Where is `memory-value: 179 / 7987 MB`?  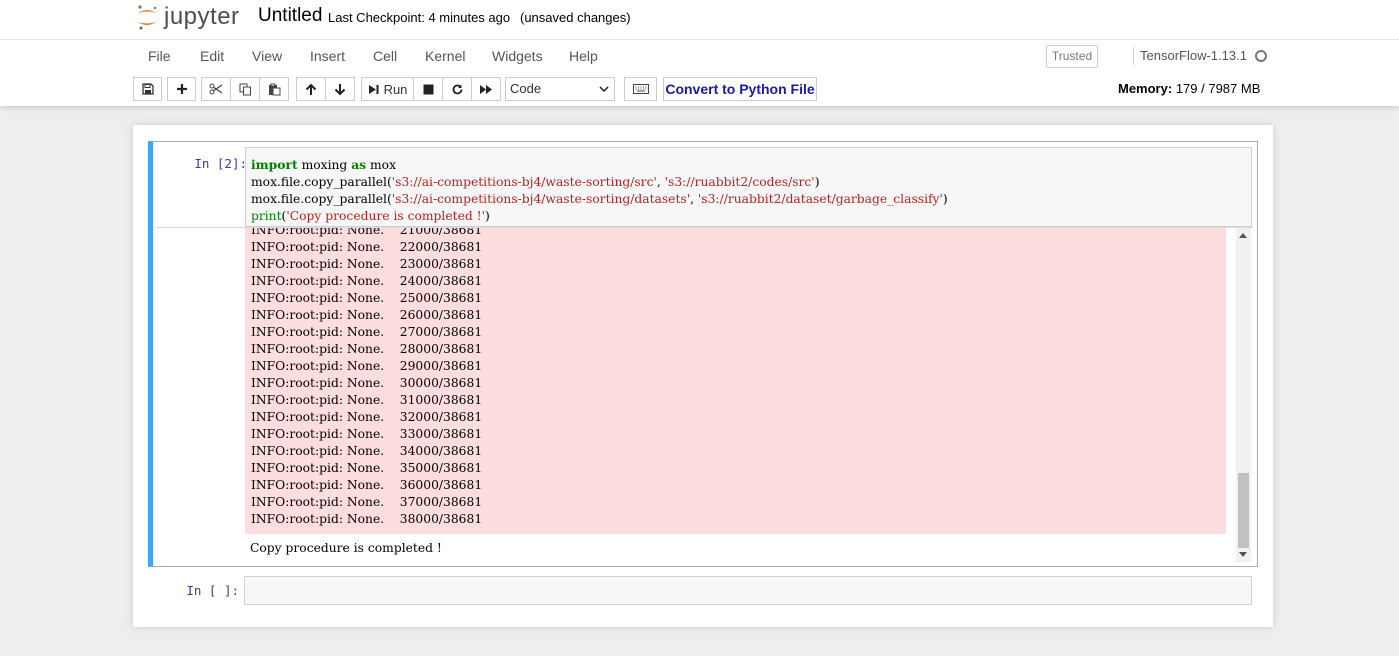
memory-value: 179 / 7987 MB is located at coordinates (1218, 88).